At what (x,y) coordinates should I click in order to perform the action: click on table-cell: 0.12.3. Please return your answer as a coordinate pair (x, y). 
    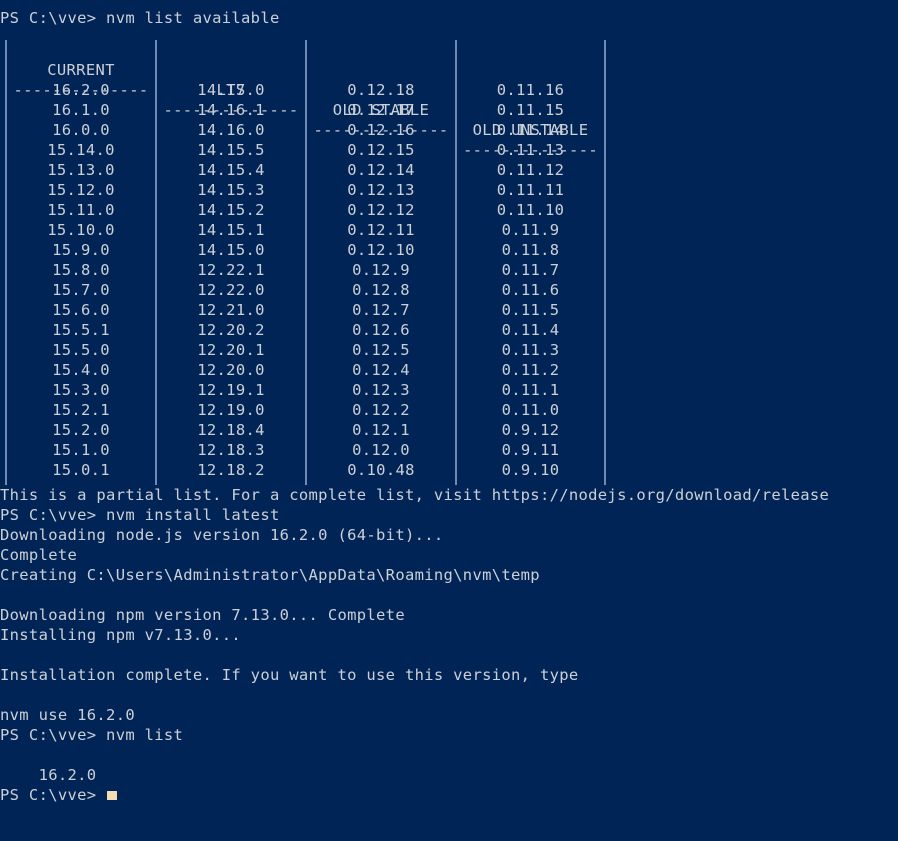
    Looking at the image, I should click on (381, 390).